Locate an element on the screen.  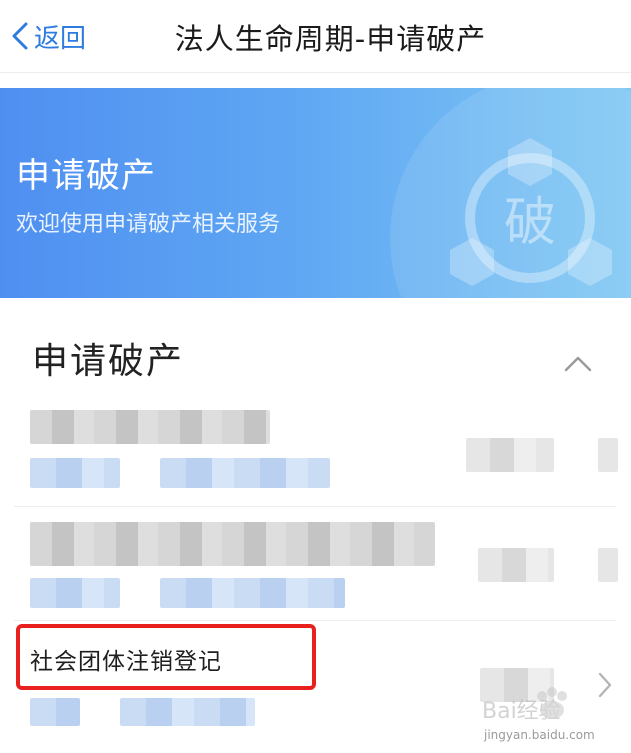
watermark-url: jingyan.baidu.com is located at coordinates (539, 735).